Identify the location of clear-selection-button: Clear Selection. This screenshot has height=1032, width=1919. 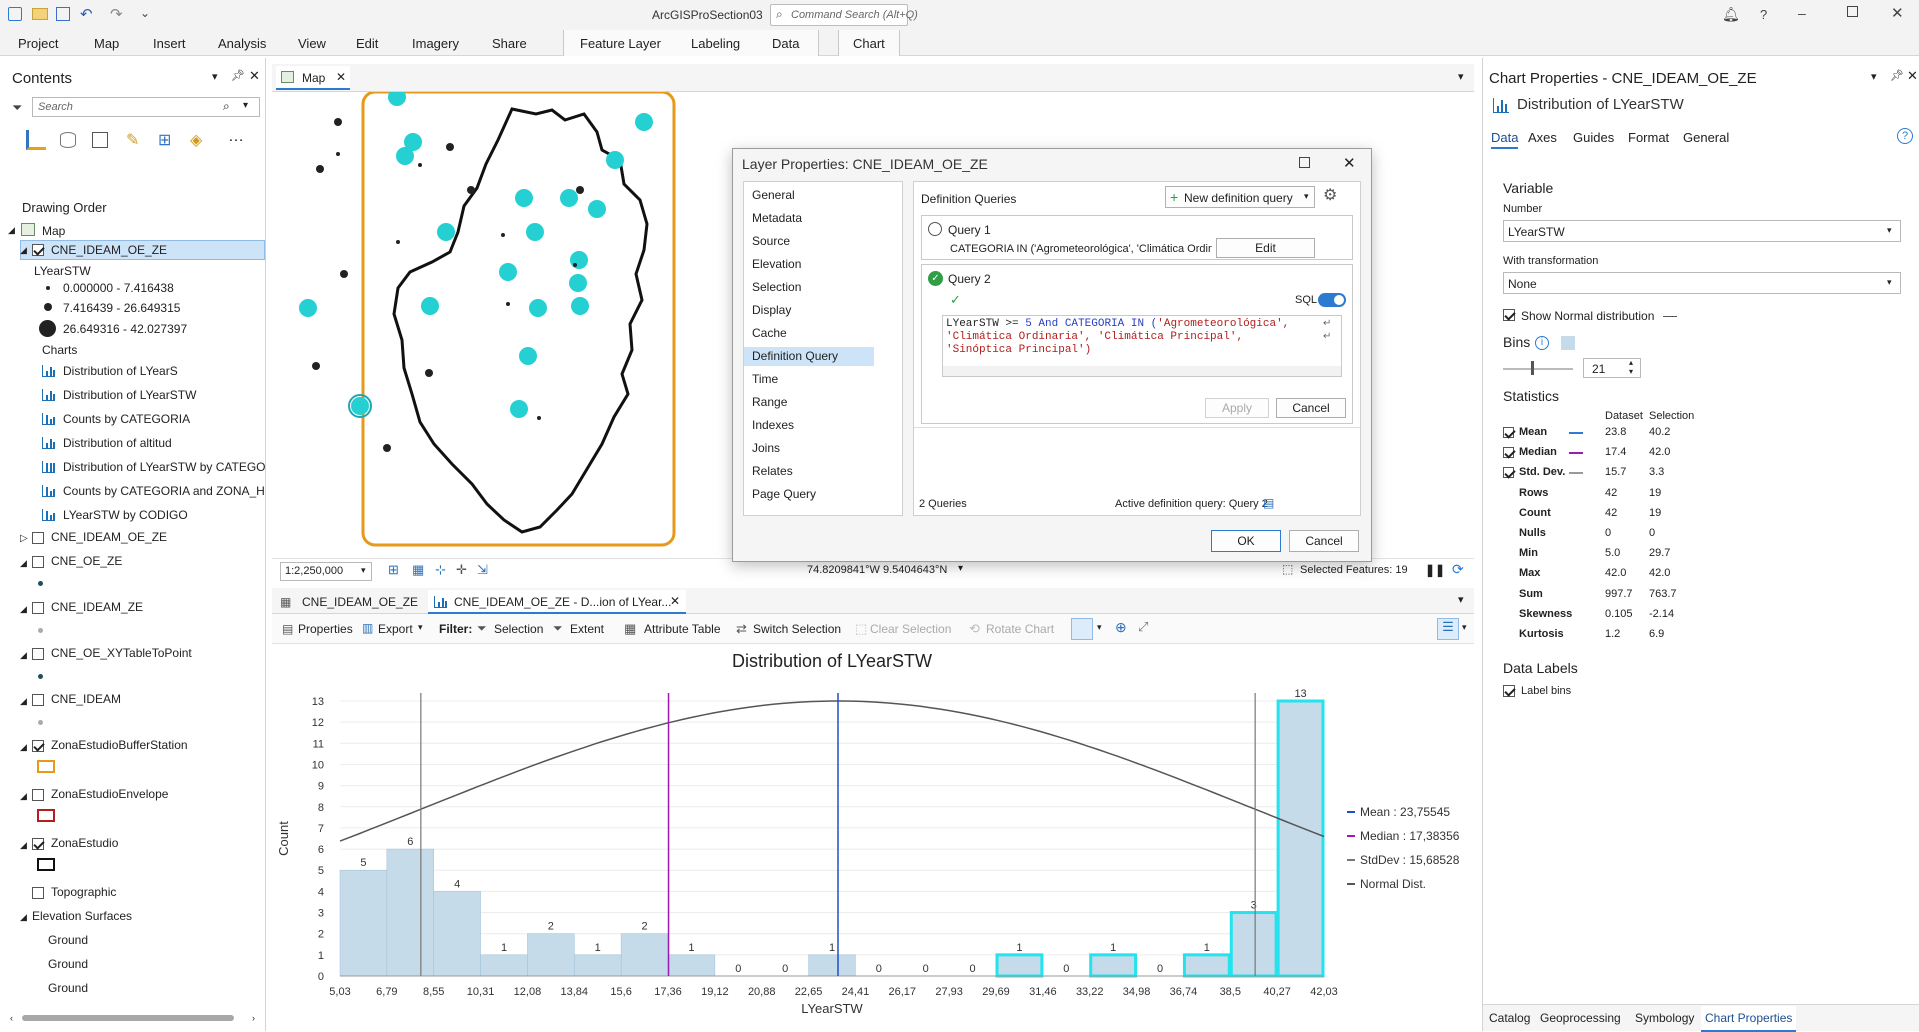
(910, 629).